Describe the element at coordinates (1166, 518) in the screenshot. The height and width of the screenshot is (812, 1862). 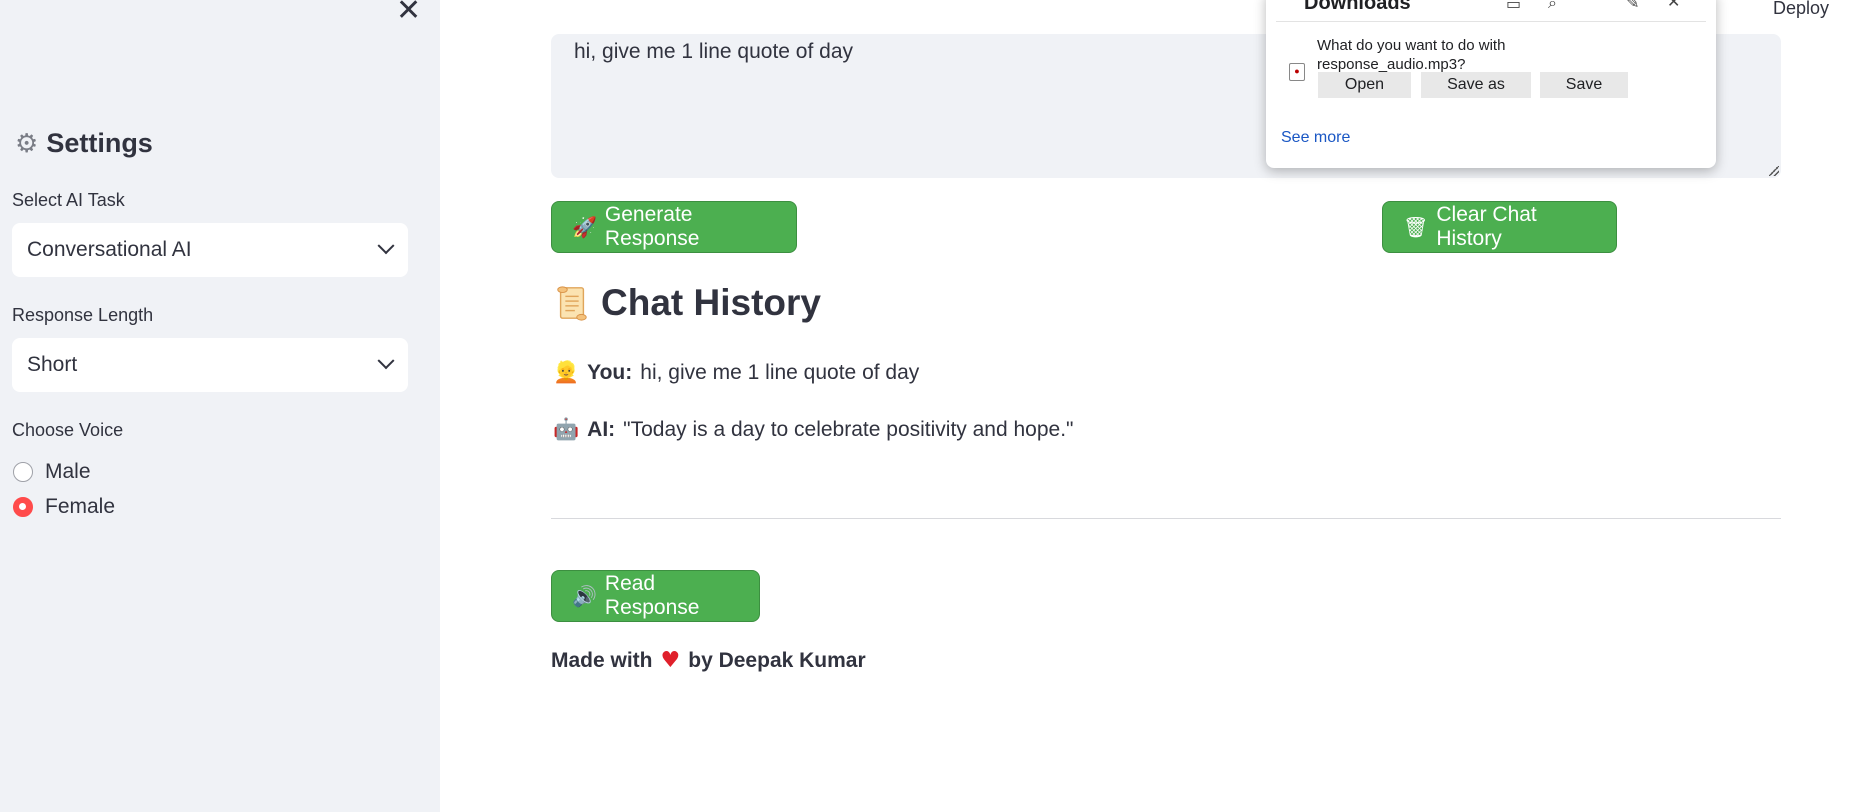
I see `divider` at that location.